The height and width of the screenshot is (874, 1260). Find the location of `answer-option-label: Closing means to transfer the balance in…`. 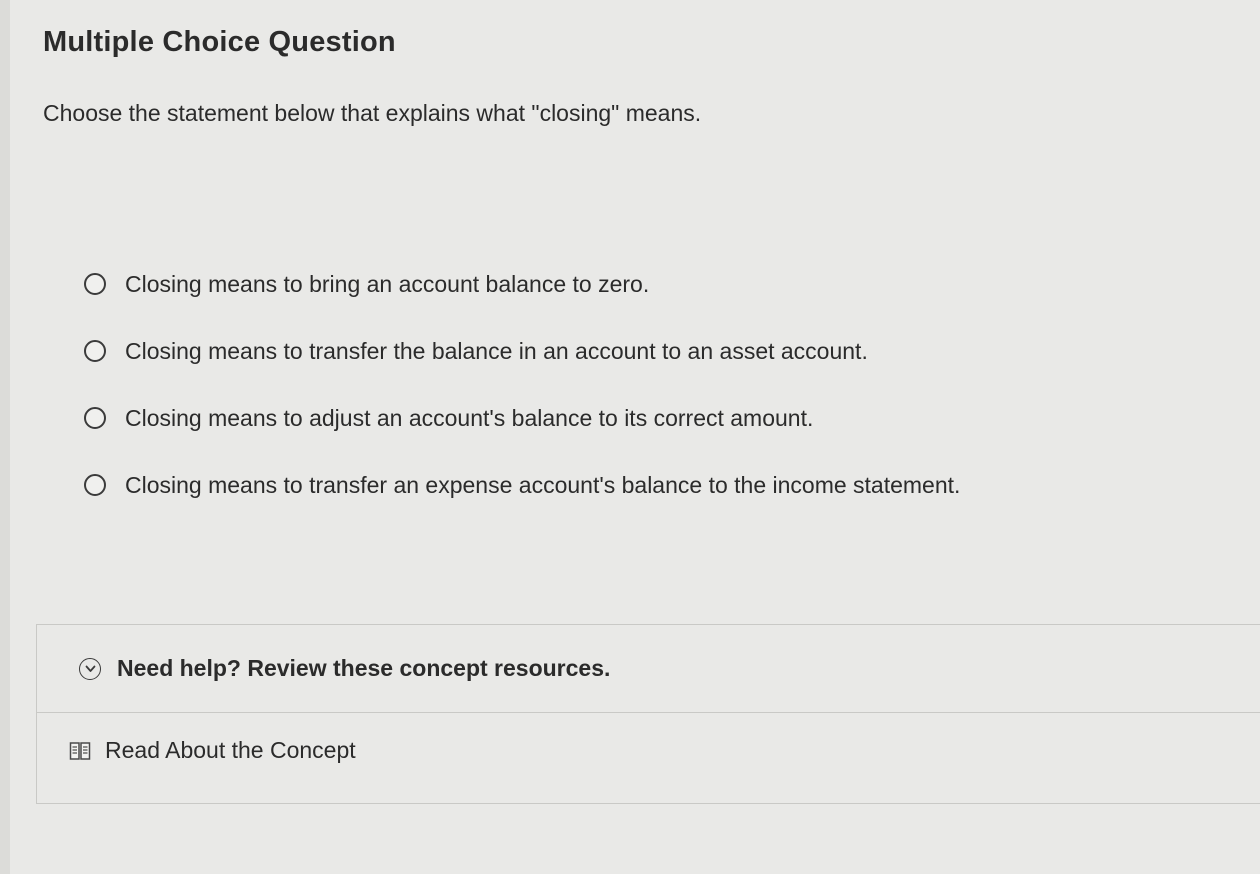

answer-option-label: Closing means to transfer the balance in… is located at coordinates (496, 350).